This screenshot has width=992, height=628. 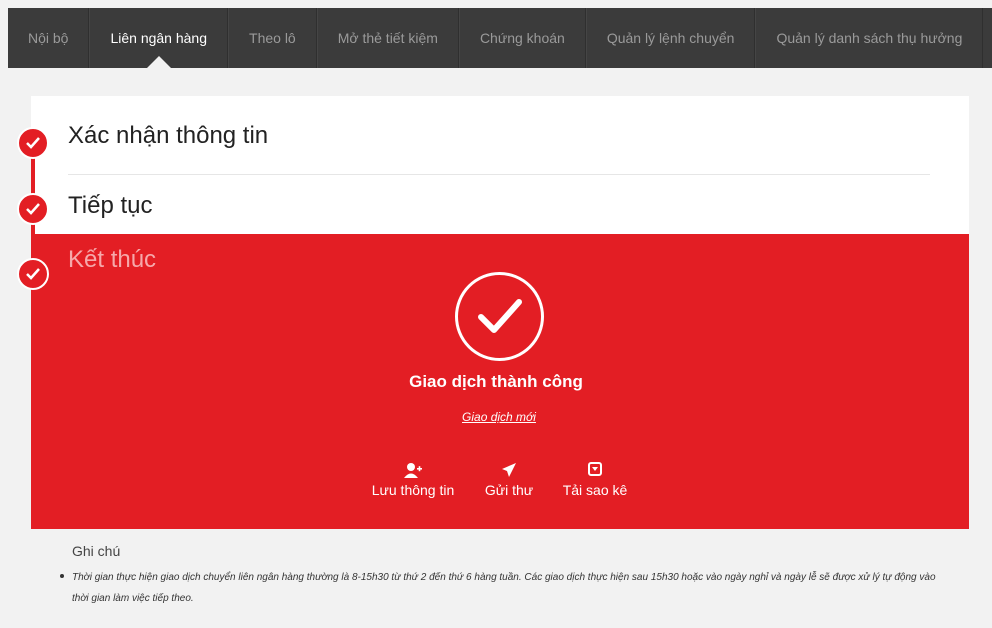 What do you see at coordinates (509, 490) in the screenshot?
I see `send-mail-label: Gửi thư` at bounding box center [509, 490].